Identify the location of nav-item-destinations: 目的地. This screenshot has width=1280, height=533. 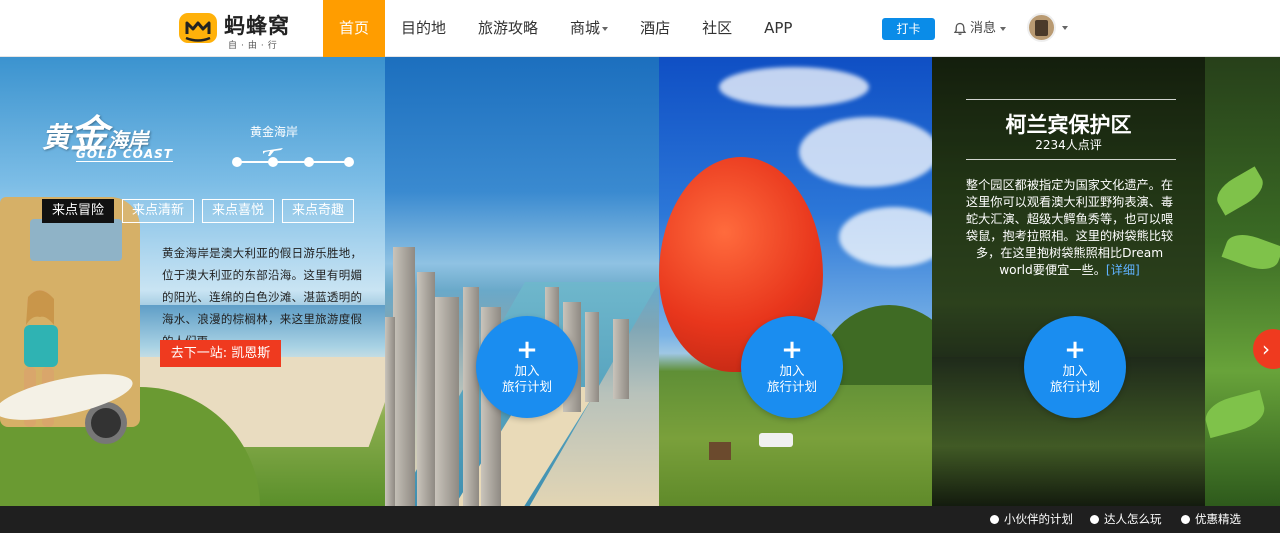
(423, 28).